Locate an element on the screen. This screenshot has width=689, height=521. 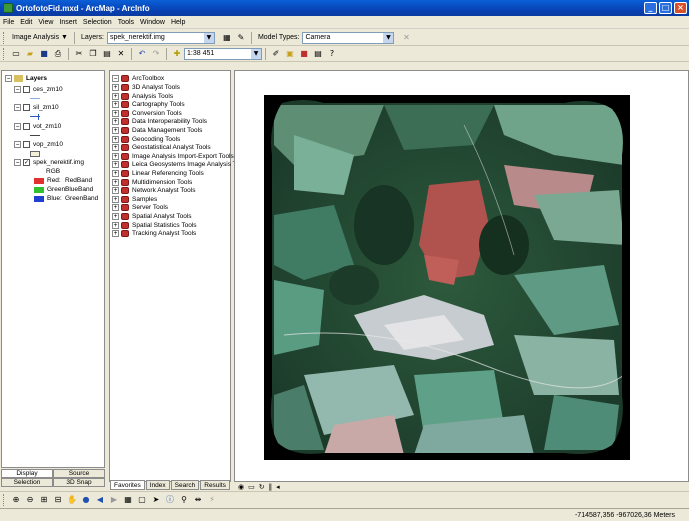
delete-icon: ✕ is located at coordinates (121, 54).